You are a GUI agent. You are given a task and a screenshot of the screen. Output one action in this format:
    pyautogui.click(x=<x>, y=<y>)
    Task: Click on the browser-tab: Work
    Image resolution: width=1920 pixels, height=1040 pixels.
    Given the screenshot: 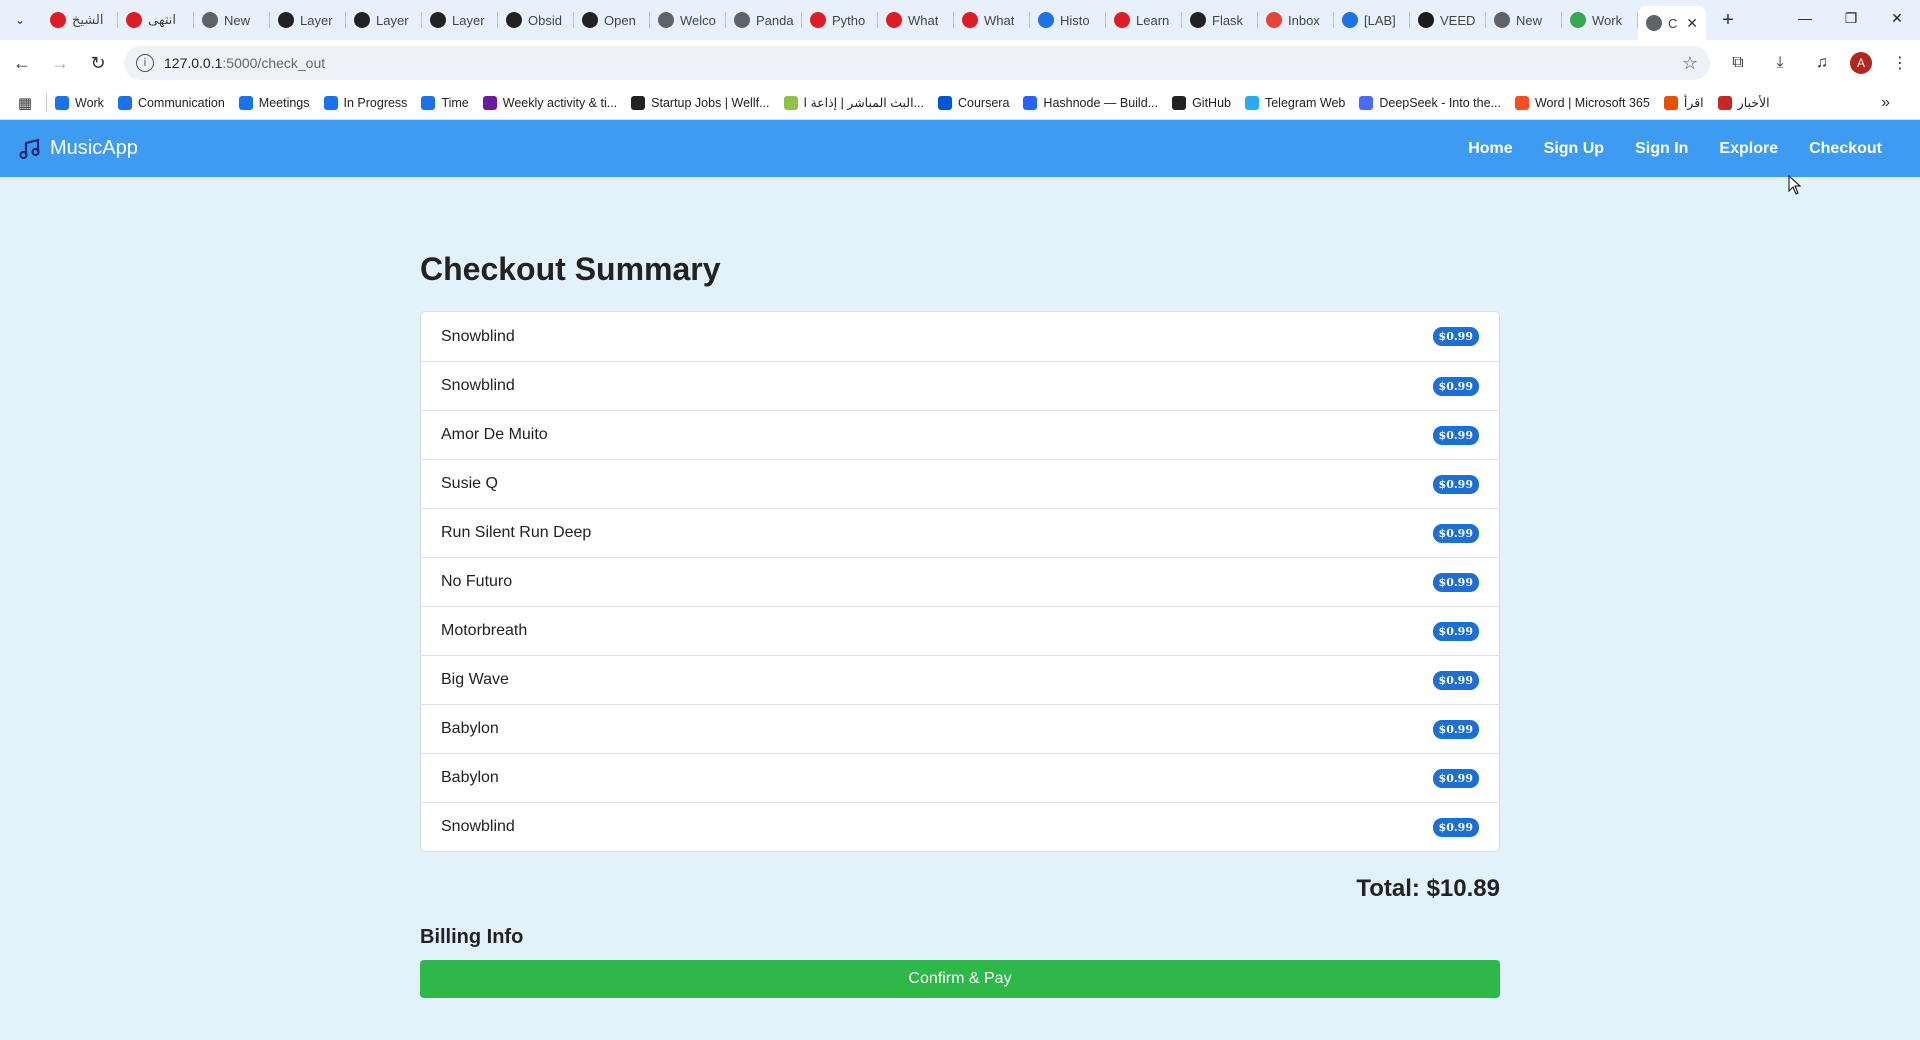 What is the action you would take?
    pyautogui.click(x=1600, y=20)
    